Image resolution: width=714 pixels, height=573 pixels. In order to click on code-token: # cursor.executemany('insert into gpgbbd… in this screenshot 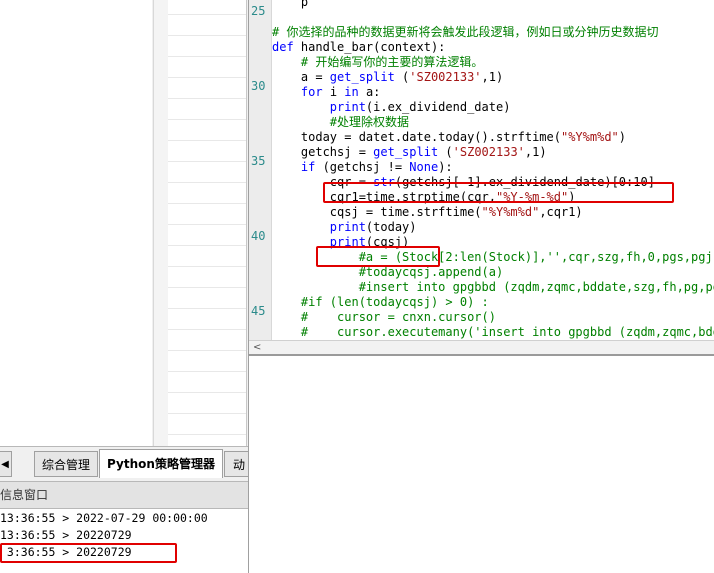, I will do `click(507, 332)`.